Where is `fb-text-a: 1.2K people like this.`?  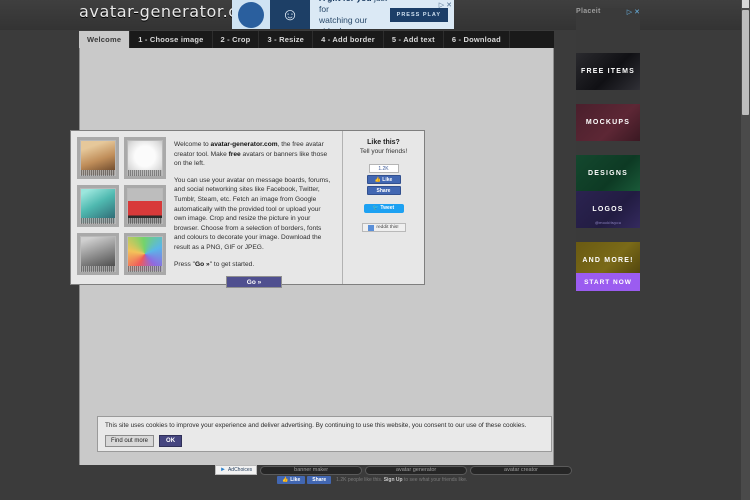 fb-text-a: 1.2K people like this. is located at coordinates (360, 480).